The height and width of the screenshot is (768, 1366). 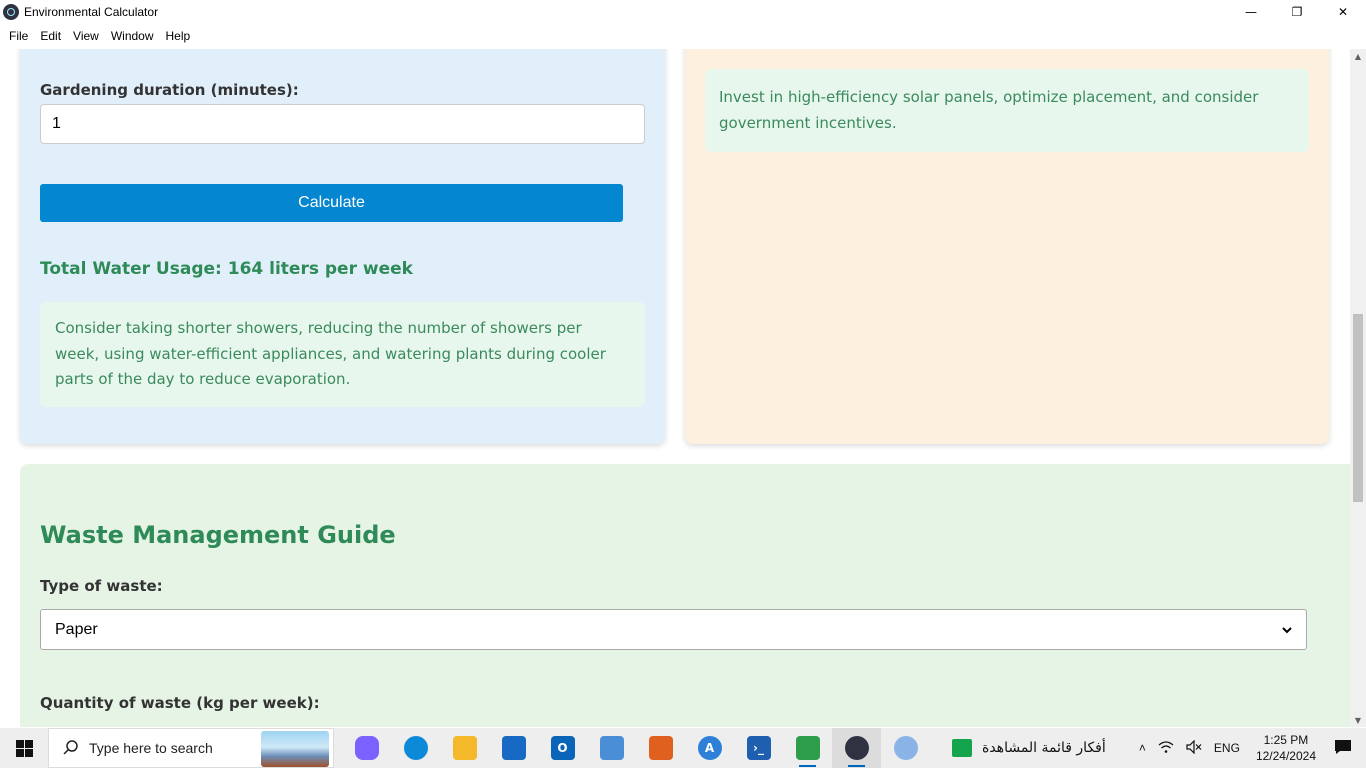 I want to click on watchlist-icon, so click(x=962, y=748).